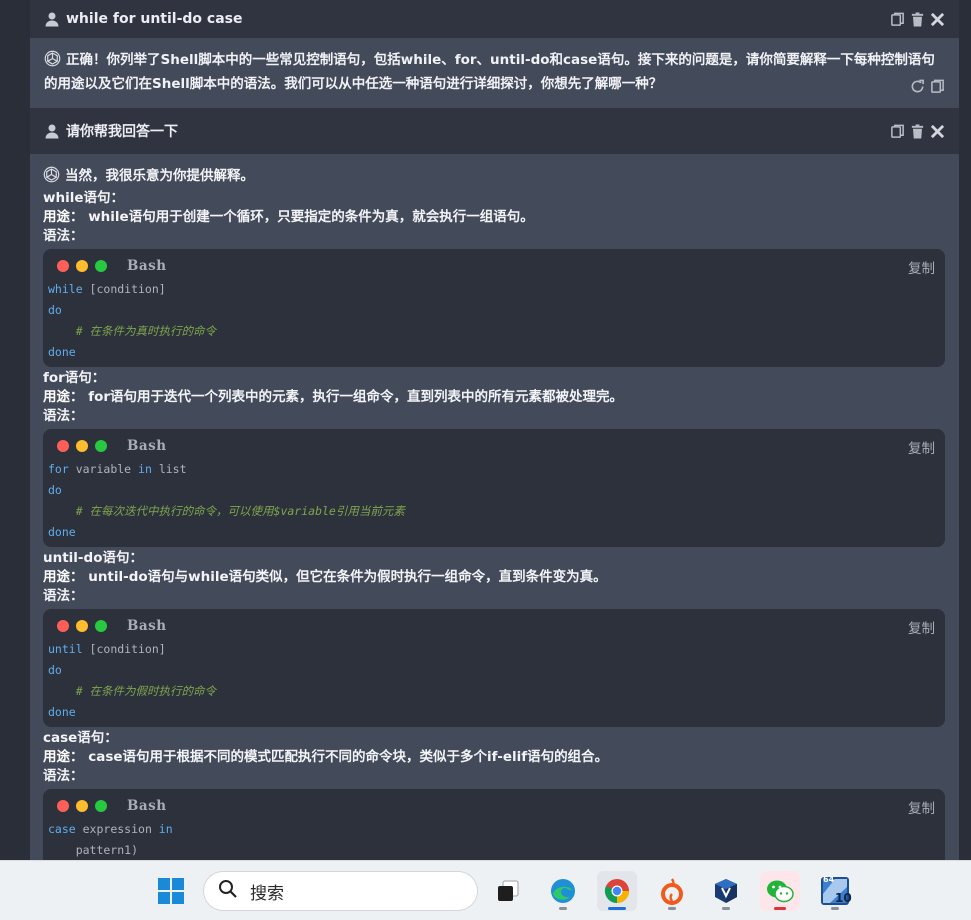 This screenshot has width=971, height=920. What do you see at coordinates (485, 890) in the screenshot?
I see `taskbar: 搜索 64 10` at bounding box center [485, 890].